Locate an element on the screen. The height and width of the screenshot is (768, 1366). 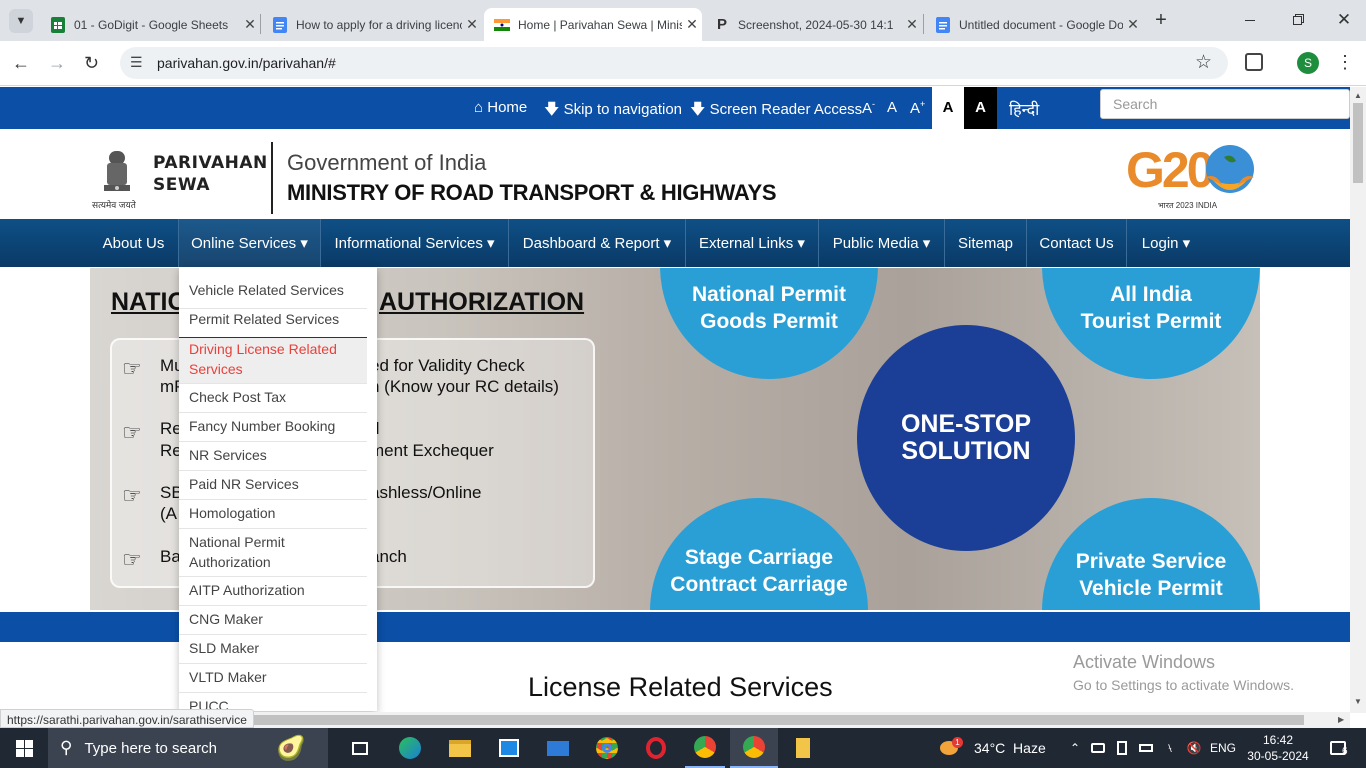
font-decrease-button: A- is located at coordinates (868, 108).